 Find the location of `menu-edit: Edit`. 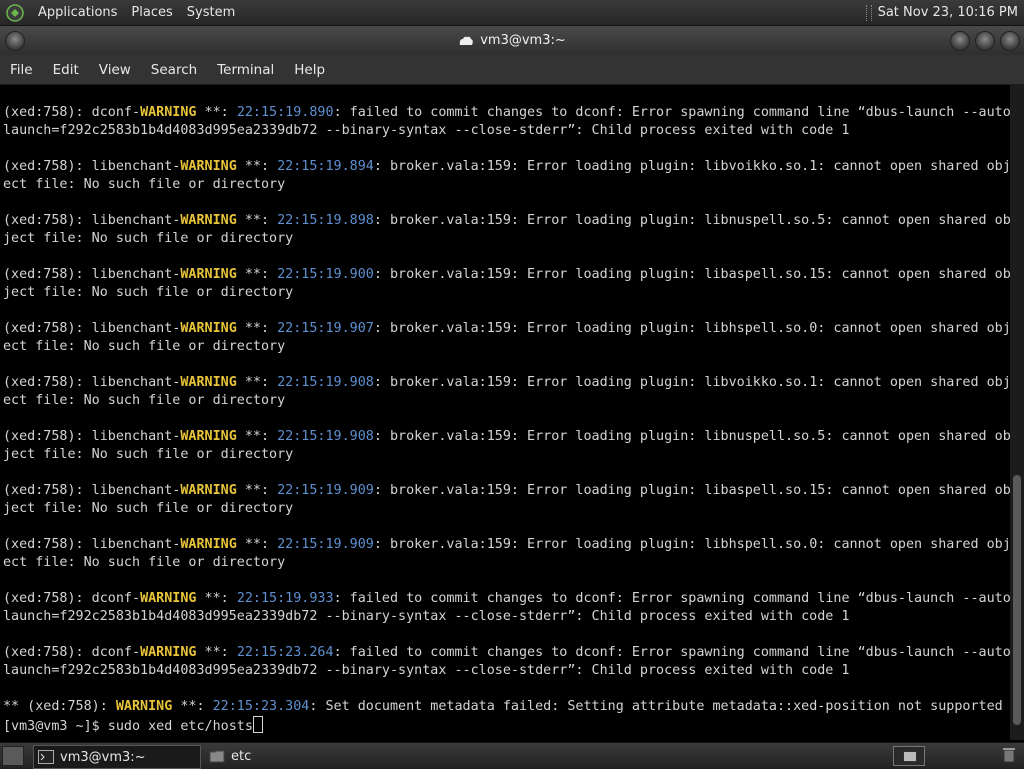

menu-edit: Edit is located at coordinates (66, 70).